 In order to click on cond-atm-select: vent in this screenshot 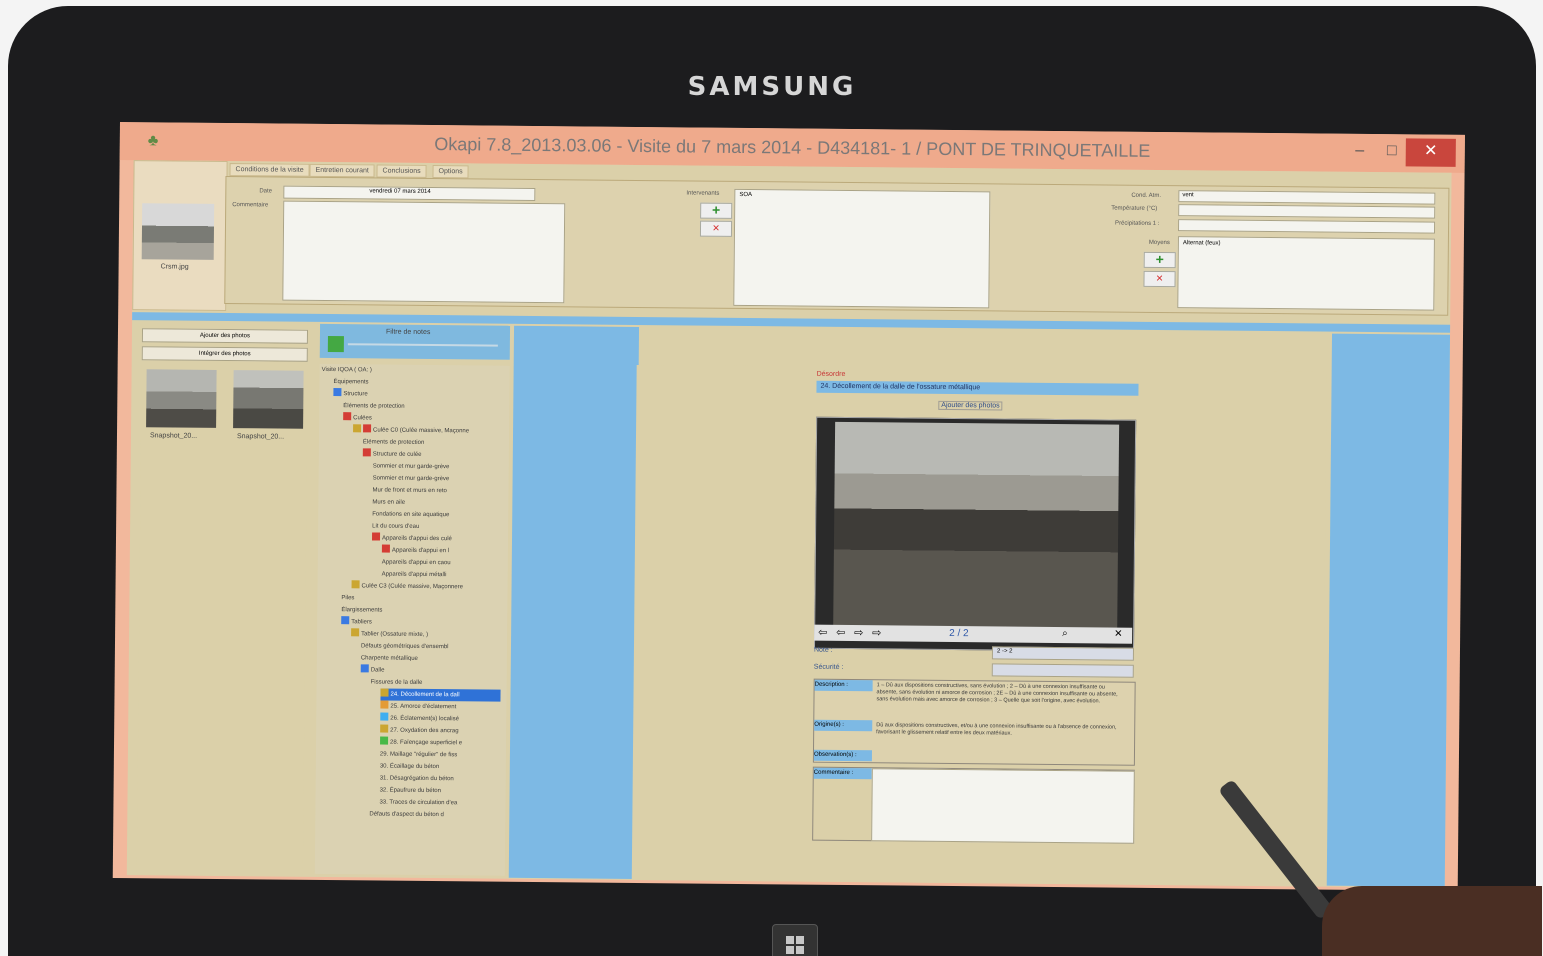, I will do `click(1307, 197)`.